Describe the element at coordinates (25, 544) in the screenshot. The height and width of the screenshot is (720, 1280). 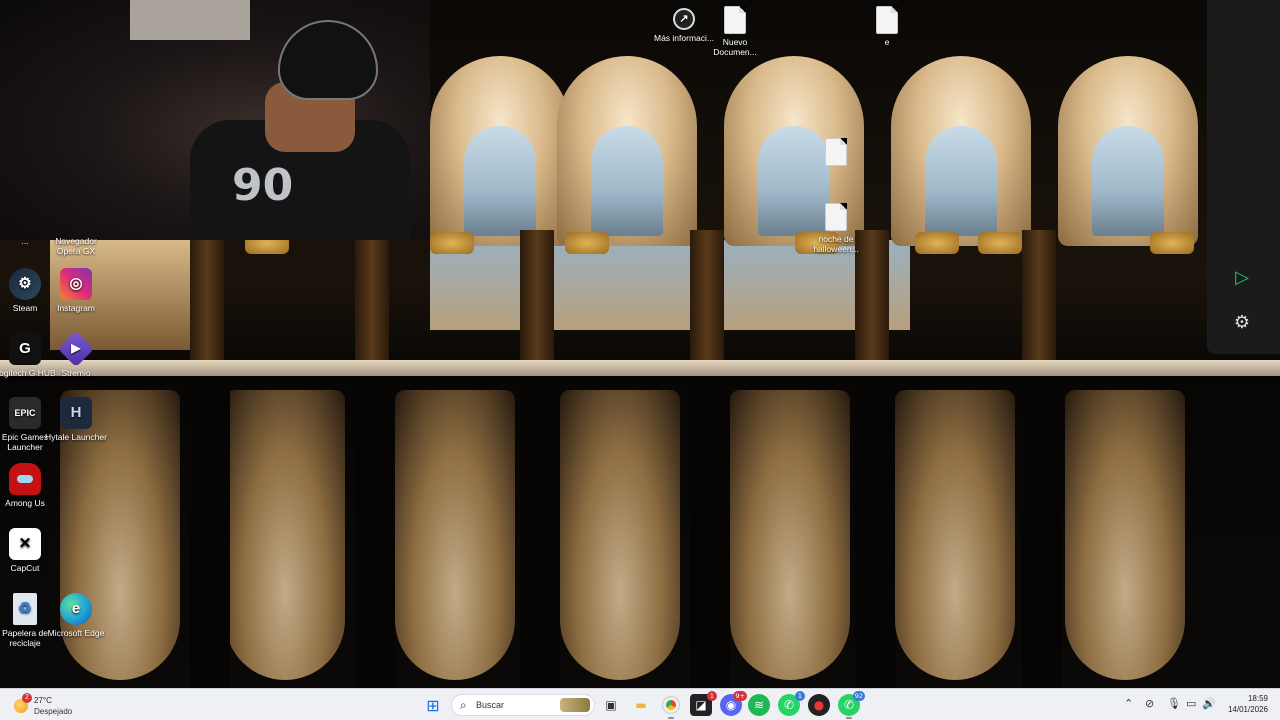
I see `capcut-icon: ✕` at that location.